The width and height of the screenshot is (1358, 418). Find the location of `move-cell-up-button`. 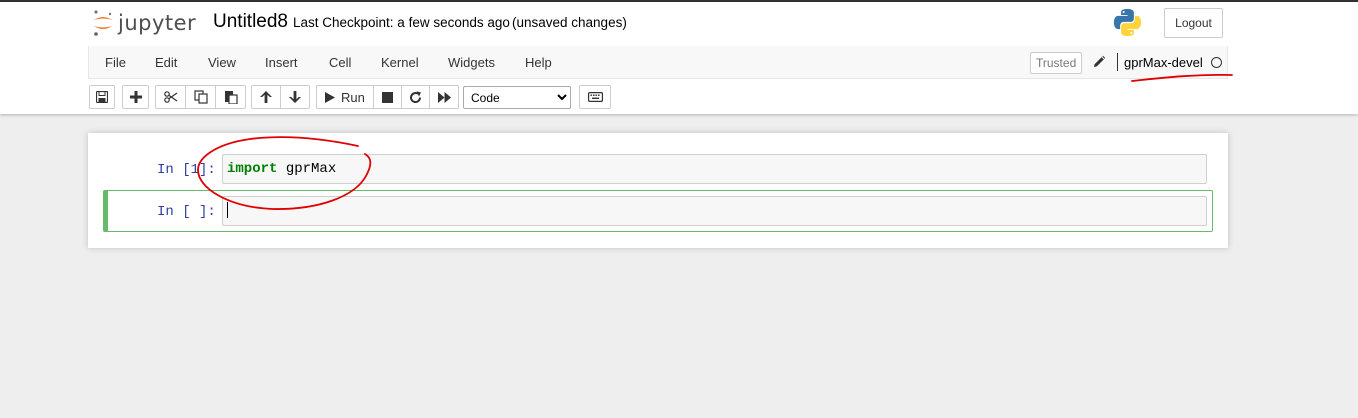

move-cell-up-button is located at coordinates (266, 97).